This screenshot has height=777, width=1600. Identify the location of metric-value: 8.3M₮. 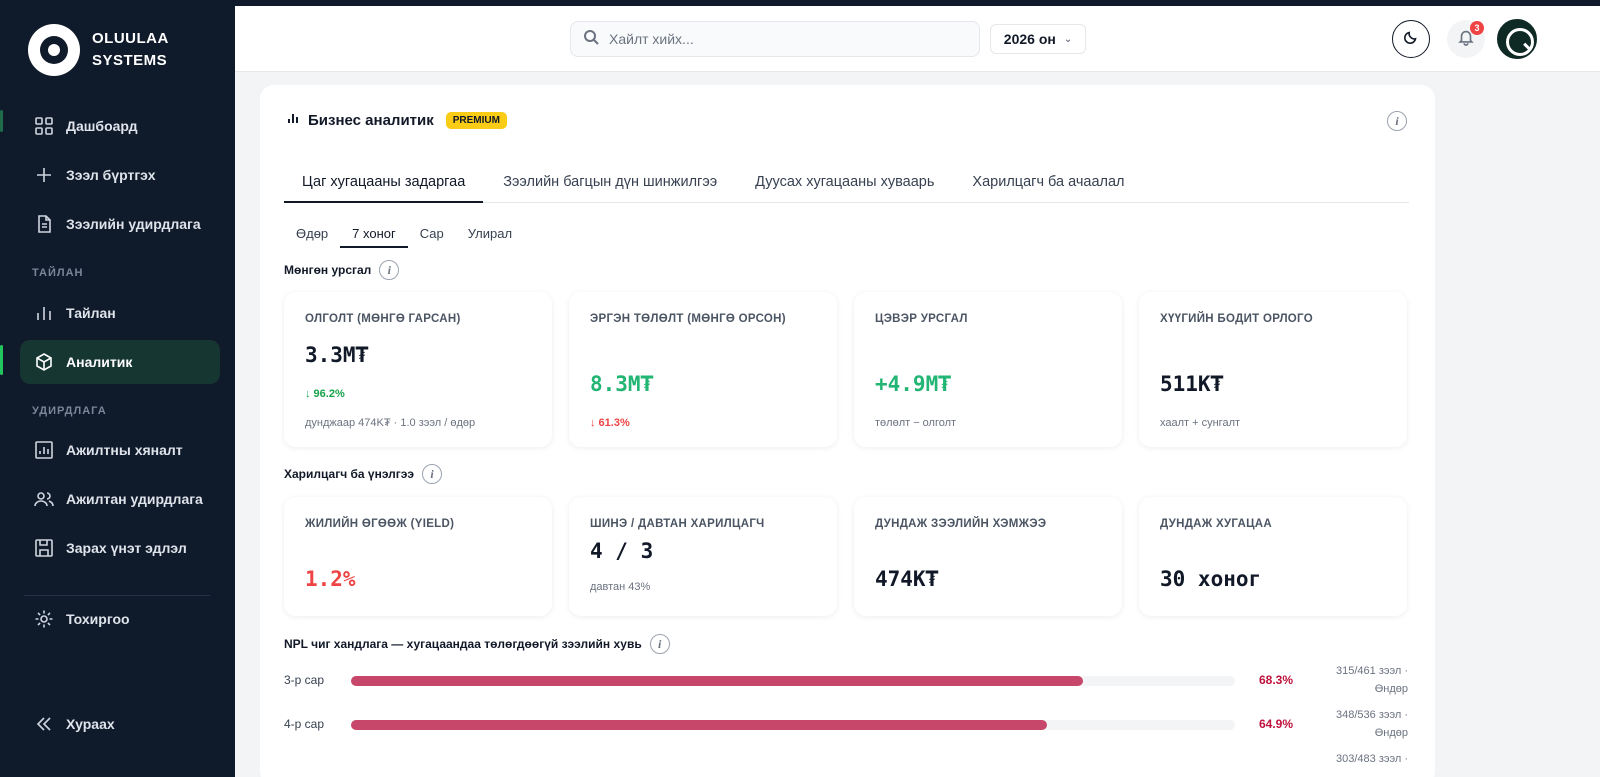
(622, 384).